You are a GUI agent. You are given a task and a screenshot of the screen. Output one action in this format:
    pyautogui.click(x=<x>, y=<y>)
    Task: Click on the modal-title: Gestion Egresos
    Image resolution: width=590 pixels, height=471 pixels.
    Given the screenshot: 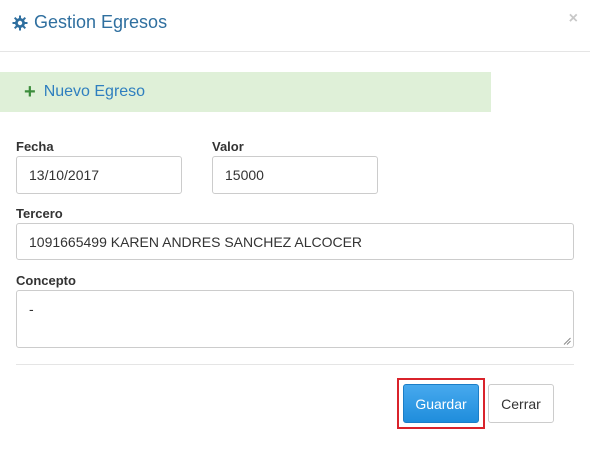 What is the action you would take?
    pyautogui.click(x=89, y=22)
    